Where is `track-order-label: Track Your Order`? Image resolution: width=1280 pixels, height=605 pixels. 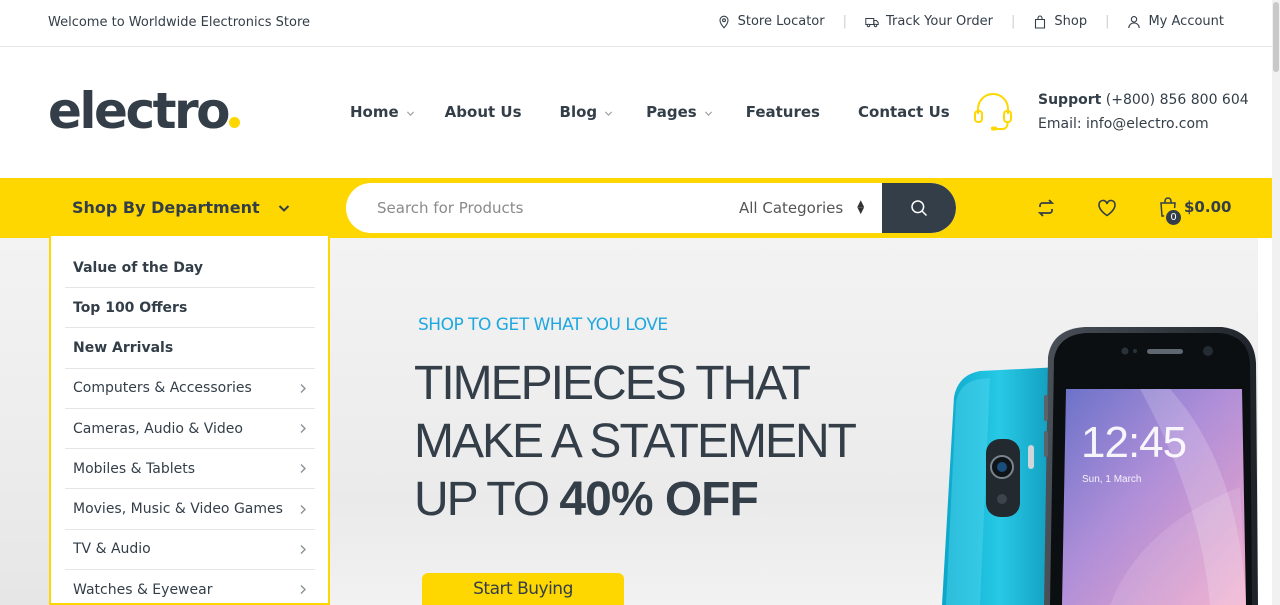 track-order-label: Track Your Order is located at coordinates (939, 21).